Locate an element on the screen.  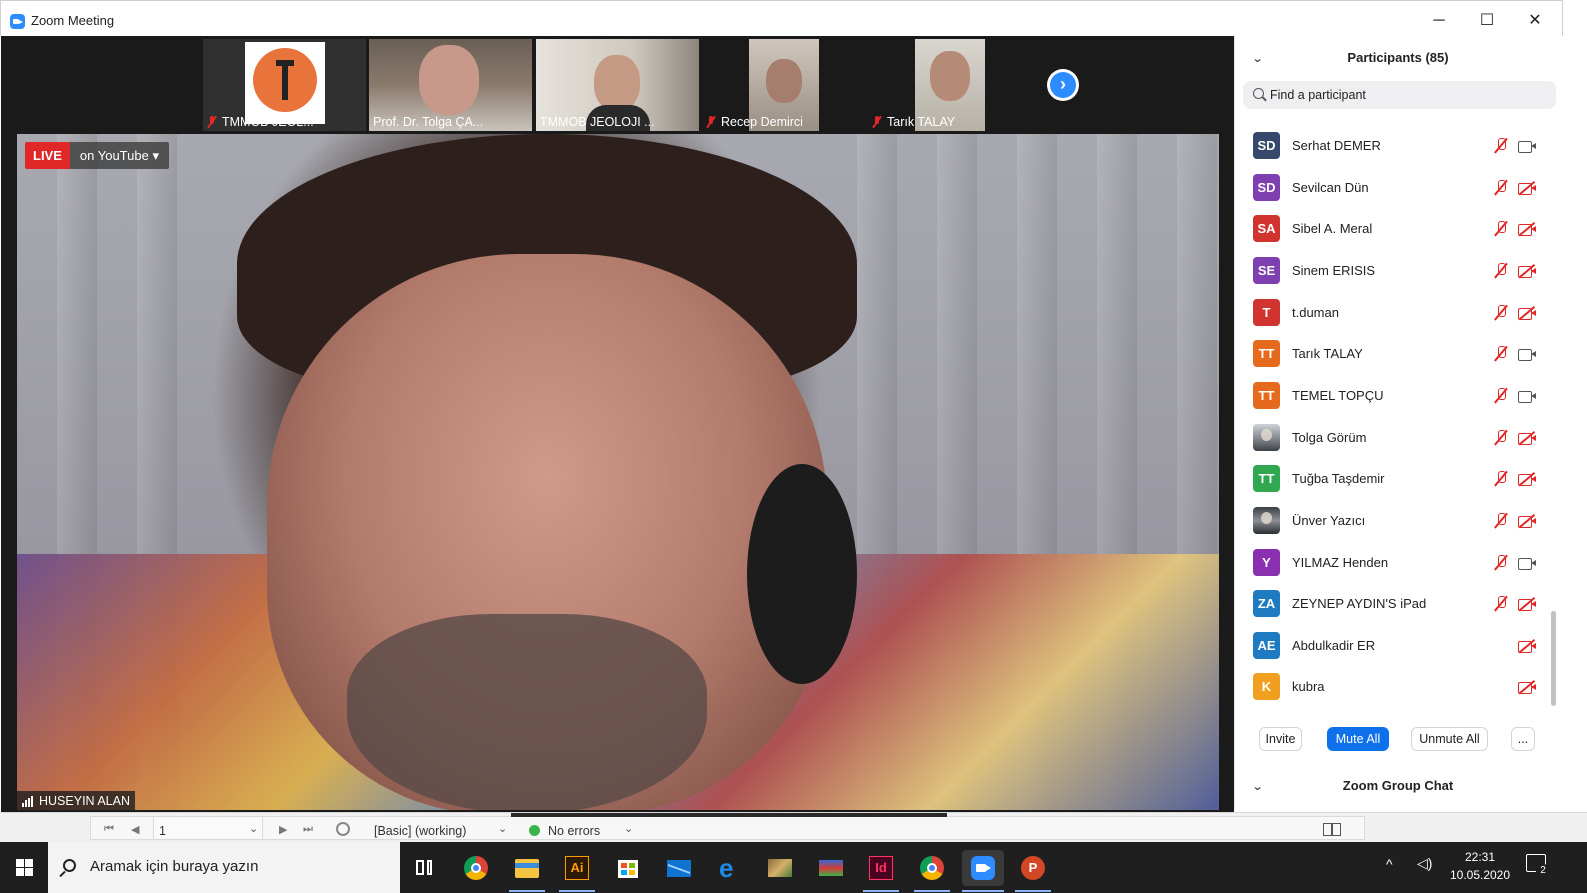
organization-logo is located at coordinates (285, 83).